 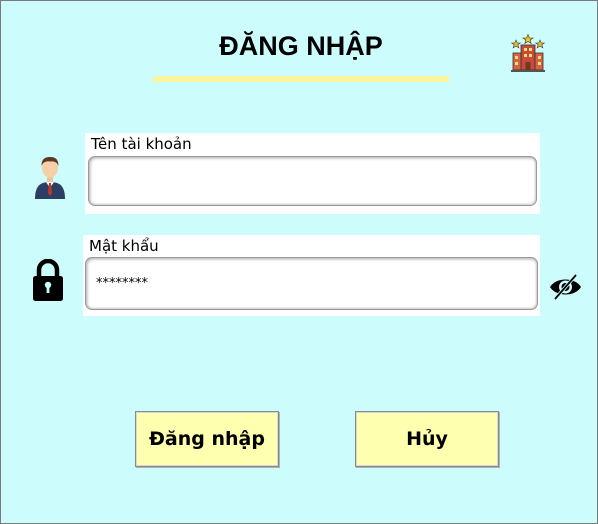 What do you see at coordinates (301, 79) in the screenshot?
I see `title-underline` at bounding box center [301, 79].